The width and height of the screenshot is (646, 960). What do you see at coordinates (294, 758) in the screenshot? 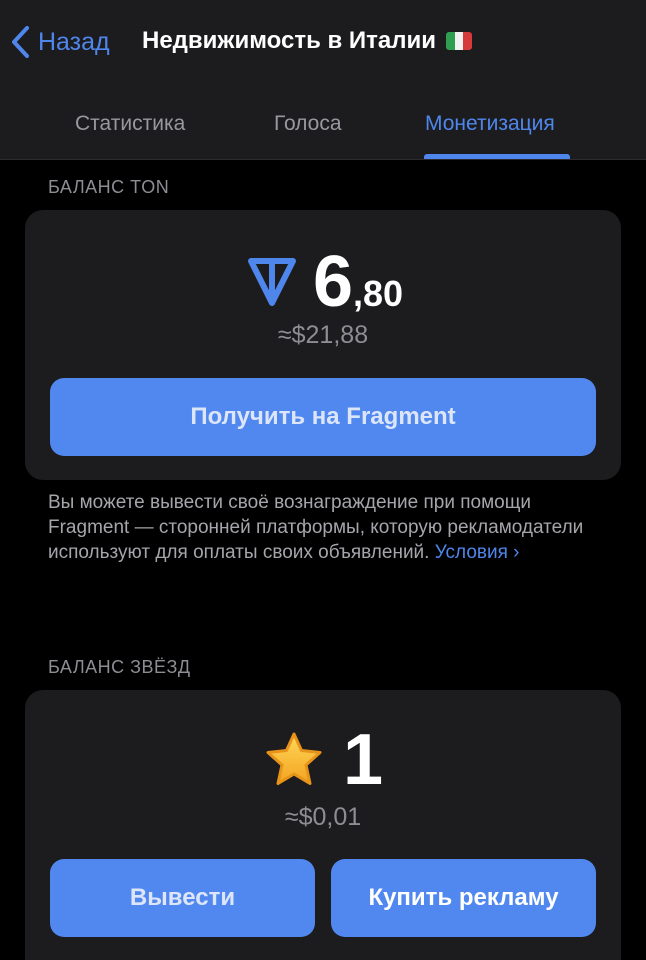
I see `star-icon` at bounding box center [294, 758].